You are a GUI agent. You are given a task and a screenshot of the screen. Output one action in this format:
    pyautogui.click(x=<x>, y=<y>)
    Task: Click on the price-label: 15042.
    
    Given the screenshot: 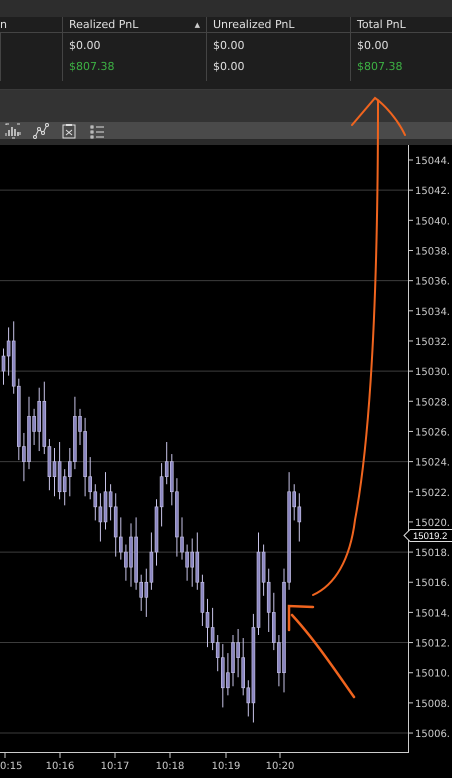 What is the action you would take?
    pyautogui.click(x=432, y=192)
    